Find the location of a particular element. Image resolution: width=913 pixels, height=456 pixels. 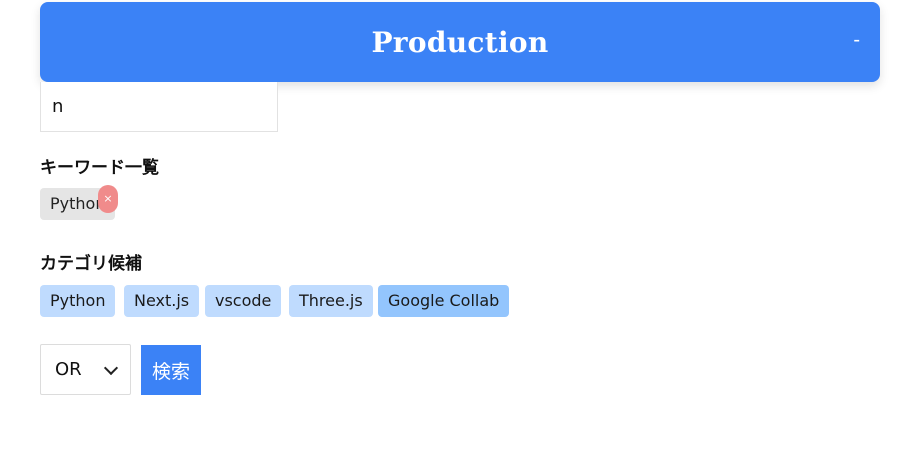

category-tag-nextjs: Next.js is located at coordinates (162, 301).